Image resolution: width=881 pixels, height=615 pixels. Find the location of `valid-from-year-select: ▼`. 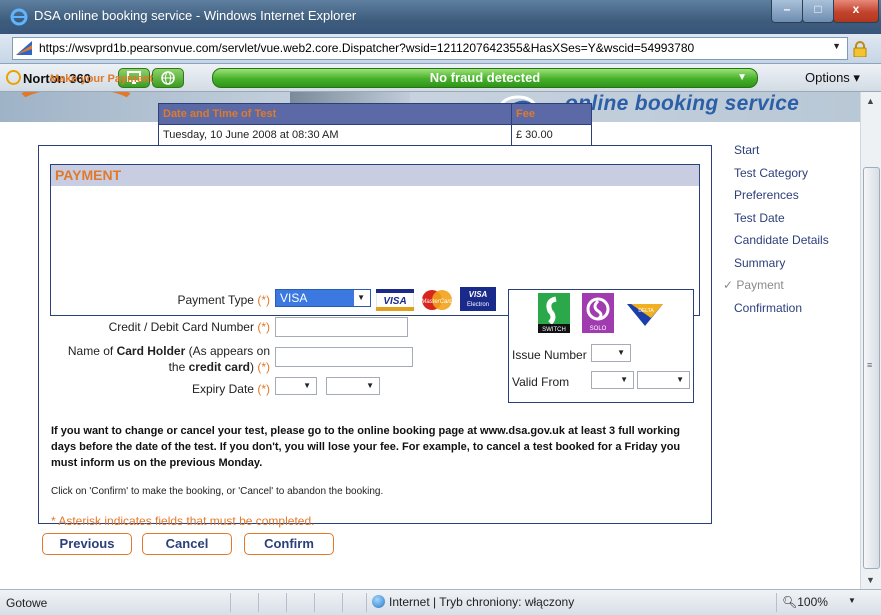

valid-from-year-select: ▼ is located at coordinates (663, 380).